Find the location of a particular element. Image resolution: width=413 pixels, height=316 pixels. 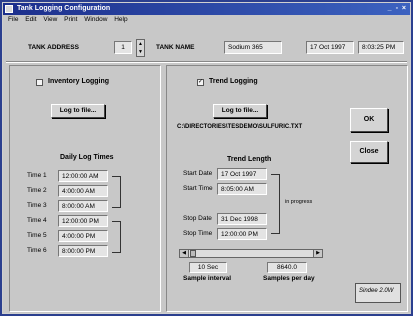

times-bracket-top is located at coordinates (116, 192).